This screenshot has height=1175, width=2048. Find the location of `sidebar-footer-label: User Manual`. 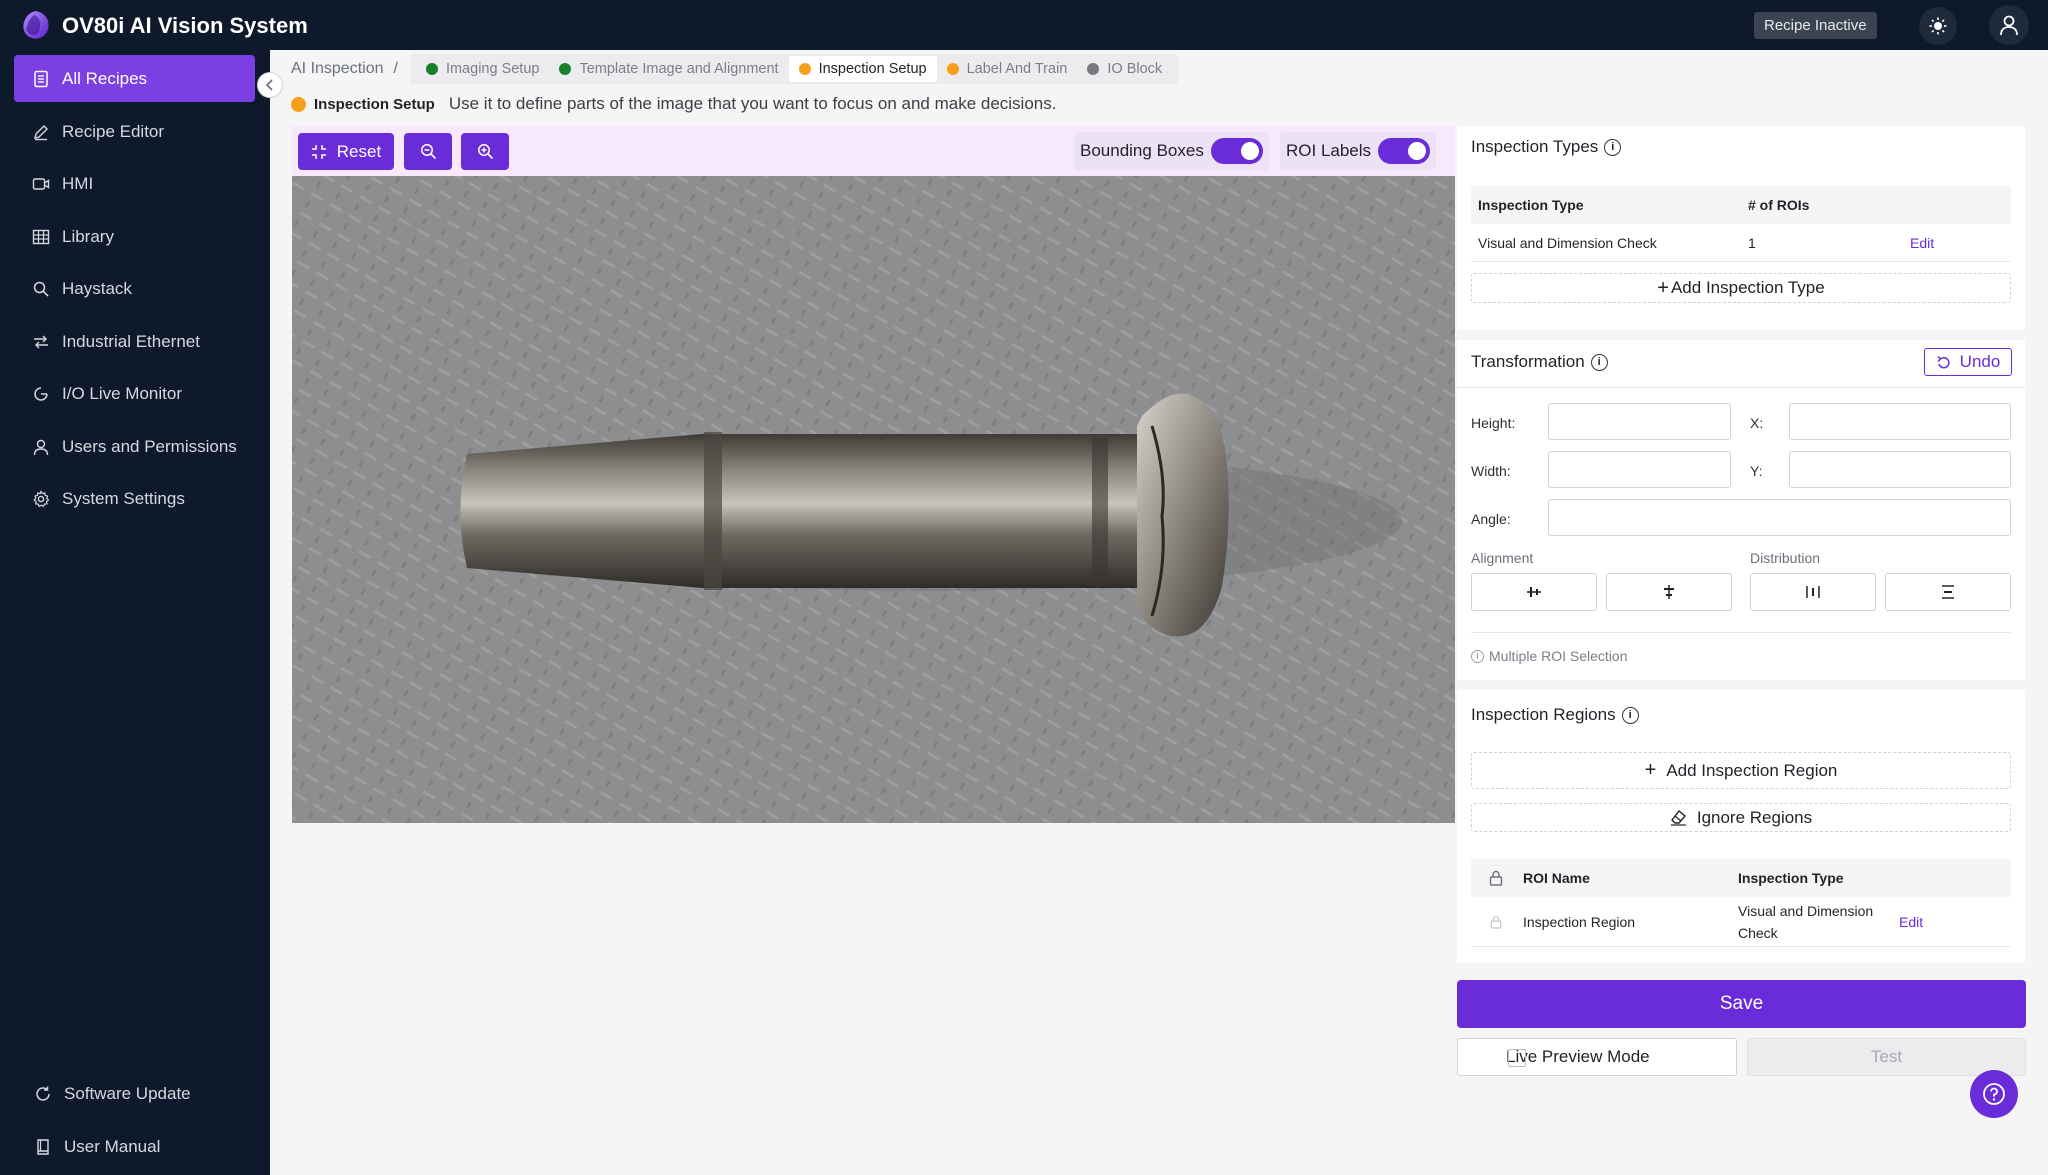

sidebar-footer-label: User Manual is located at coordinates (112, 1146).